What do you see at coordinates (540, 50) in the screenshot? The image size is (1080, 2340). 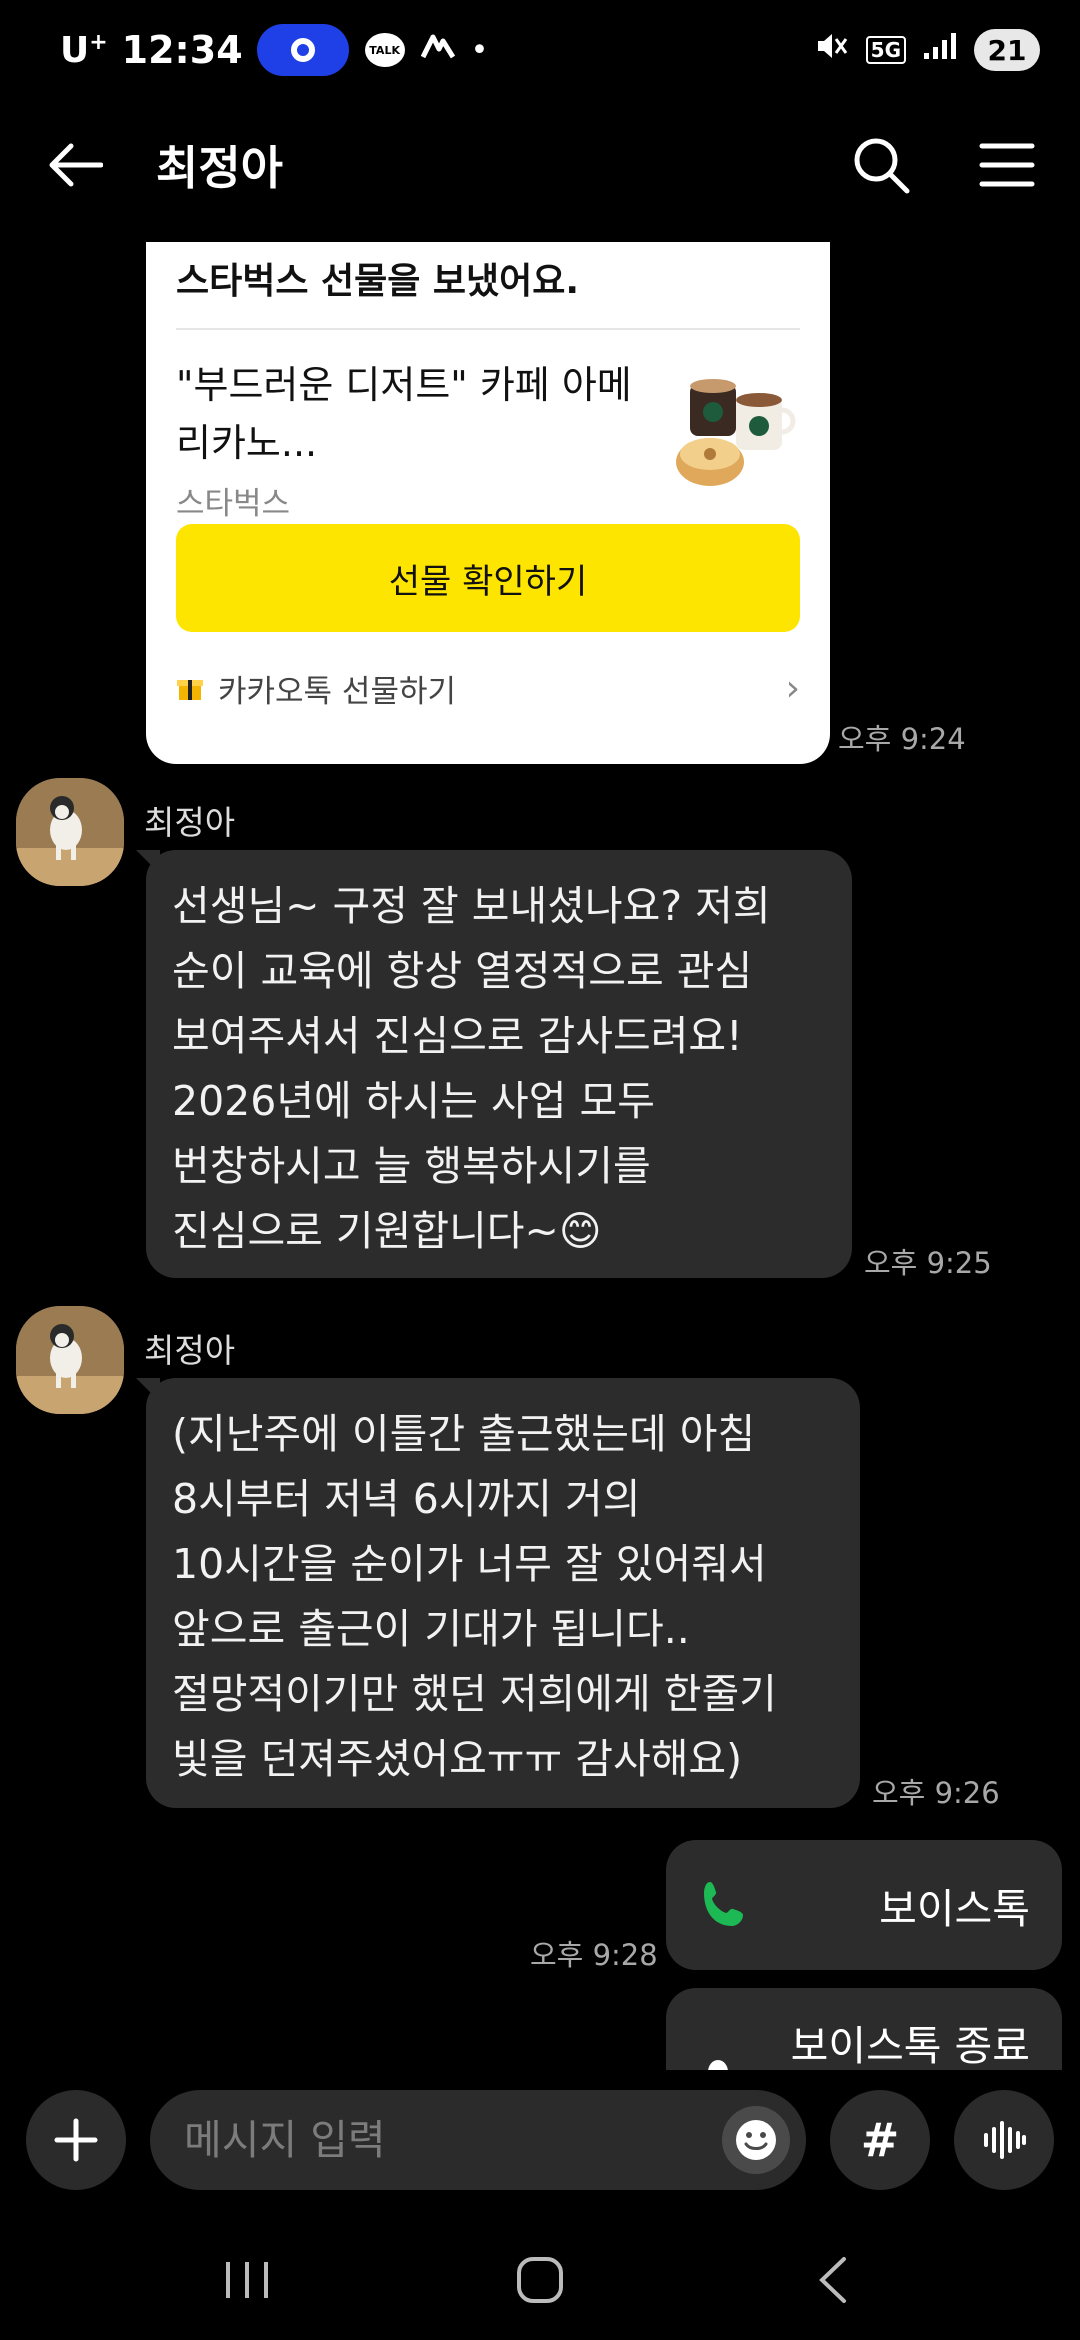 I see `status-bar: U+ 12:34 TALK • 5G 21` at bounding box center [540, 50].